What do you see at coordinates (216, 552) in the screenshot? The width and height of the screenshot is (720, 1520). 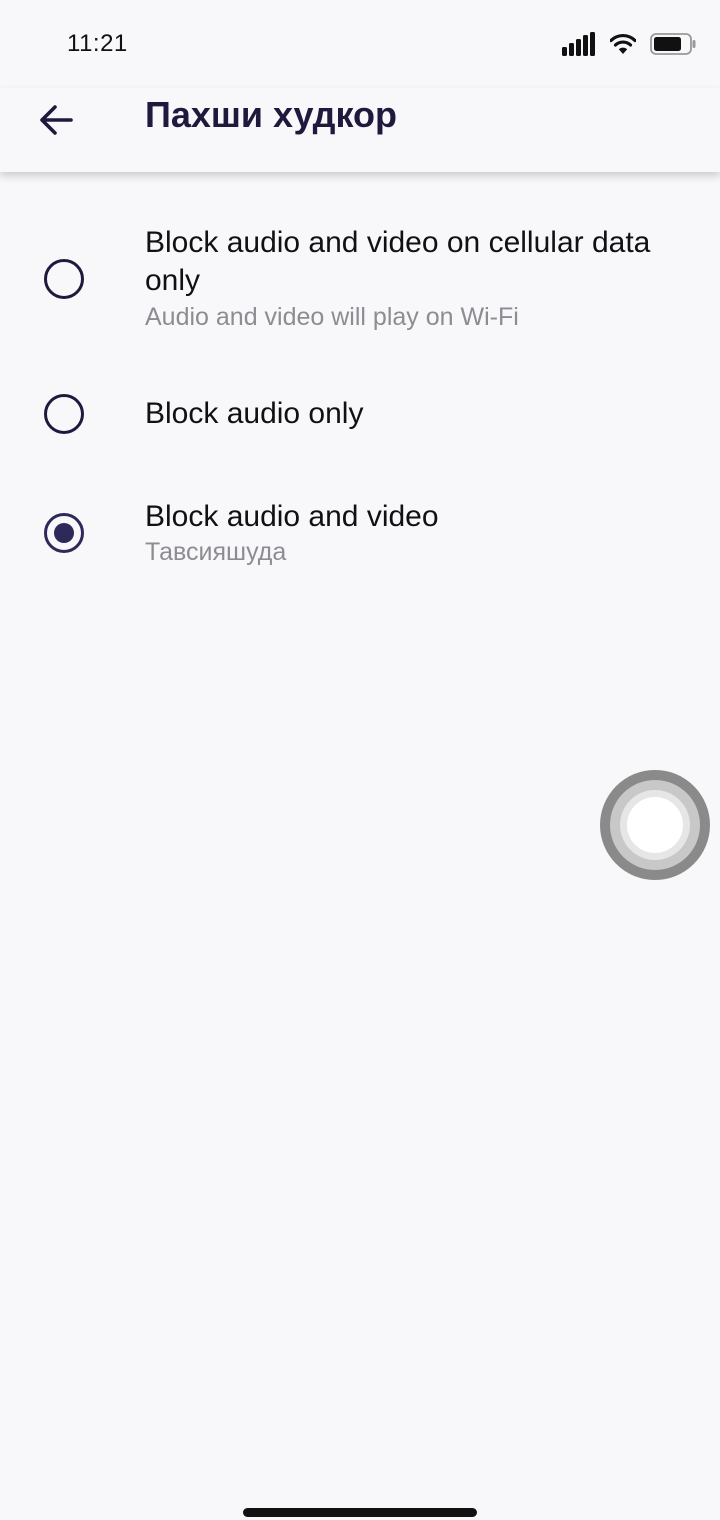 I see `option-subtitle: Тавсияшуда` at bounding box center [216, 552].